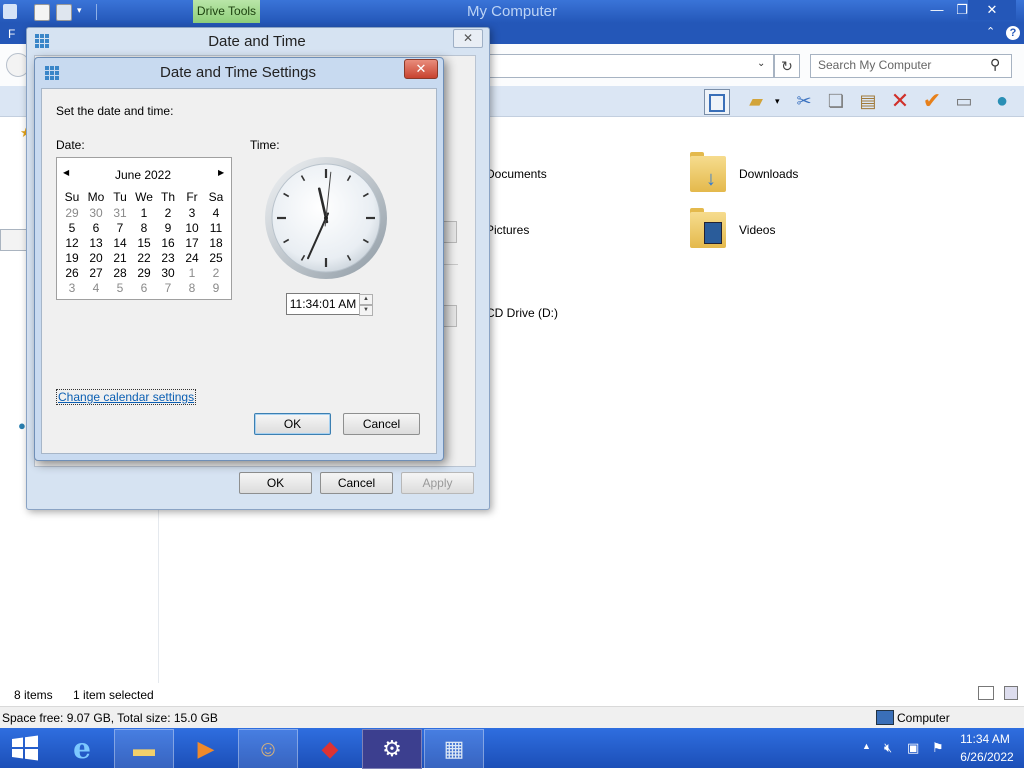  I want to click on calendar-day: 23, so click(168, 258).